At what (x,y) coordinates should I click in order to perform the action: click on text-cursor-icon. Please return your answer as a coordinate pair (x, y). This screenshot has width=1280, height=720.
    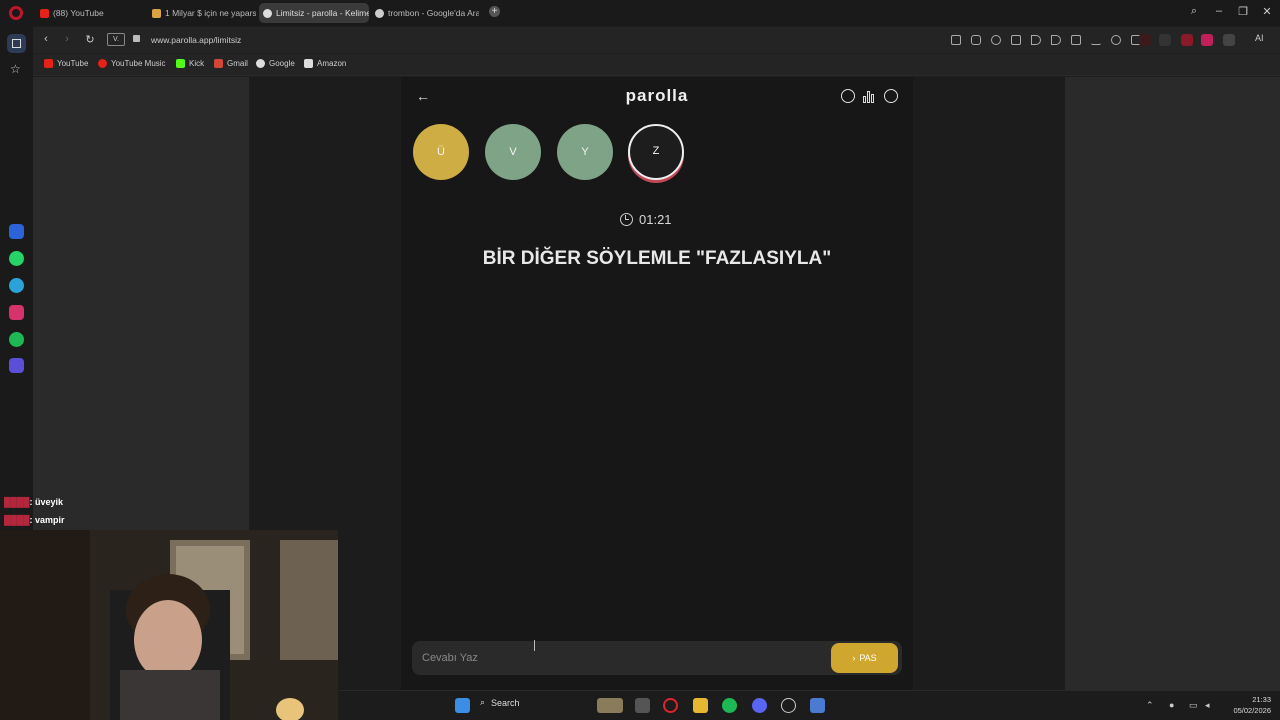
    Looking at the image, I should click on (536, 645).